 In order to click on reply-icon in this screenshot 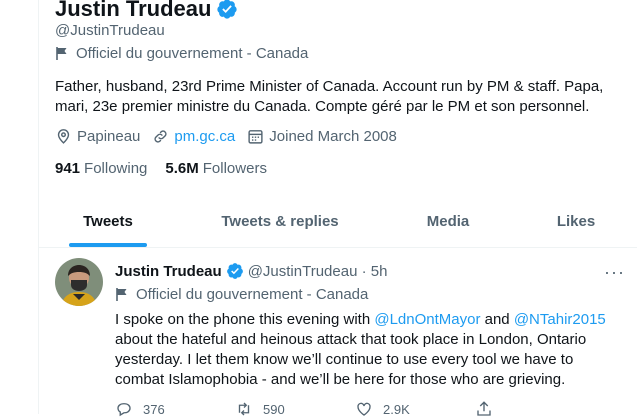, I will do `click(124, 410)`.